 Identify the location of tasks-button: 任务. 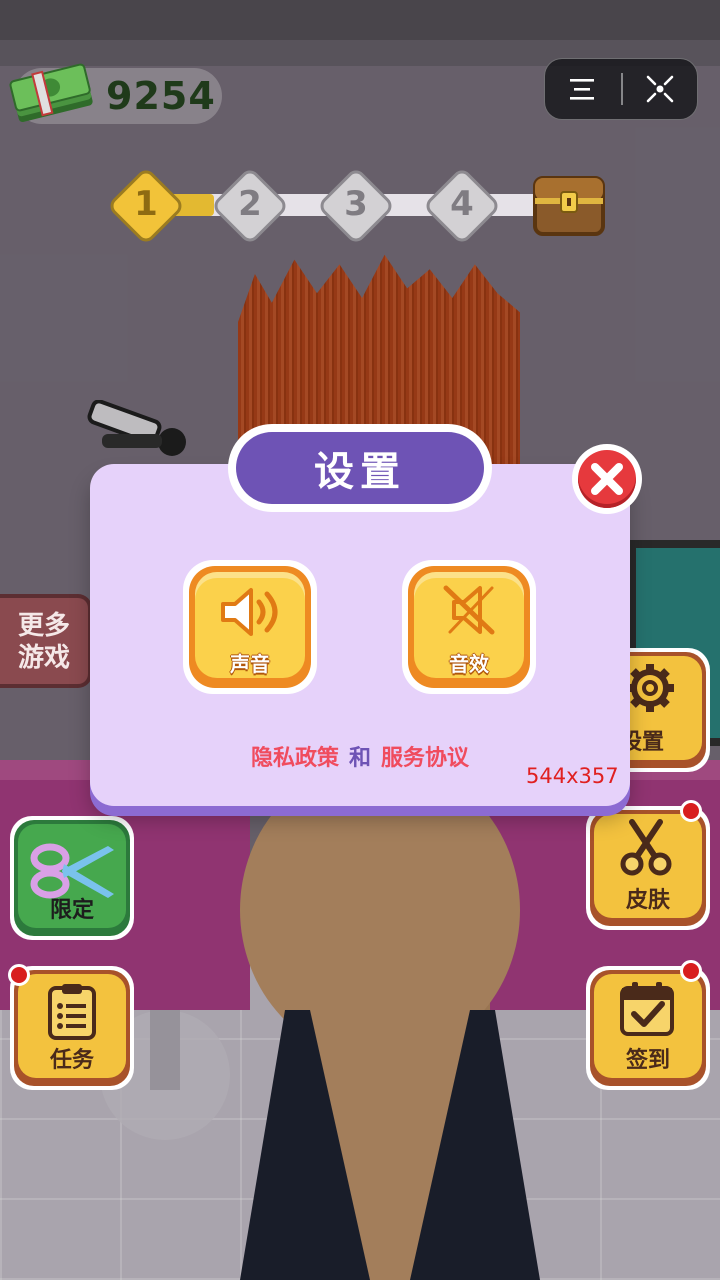
(72, 1028).